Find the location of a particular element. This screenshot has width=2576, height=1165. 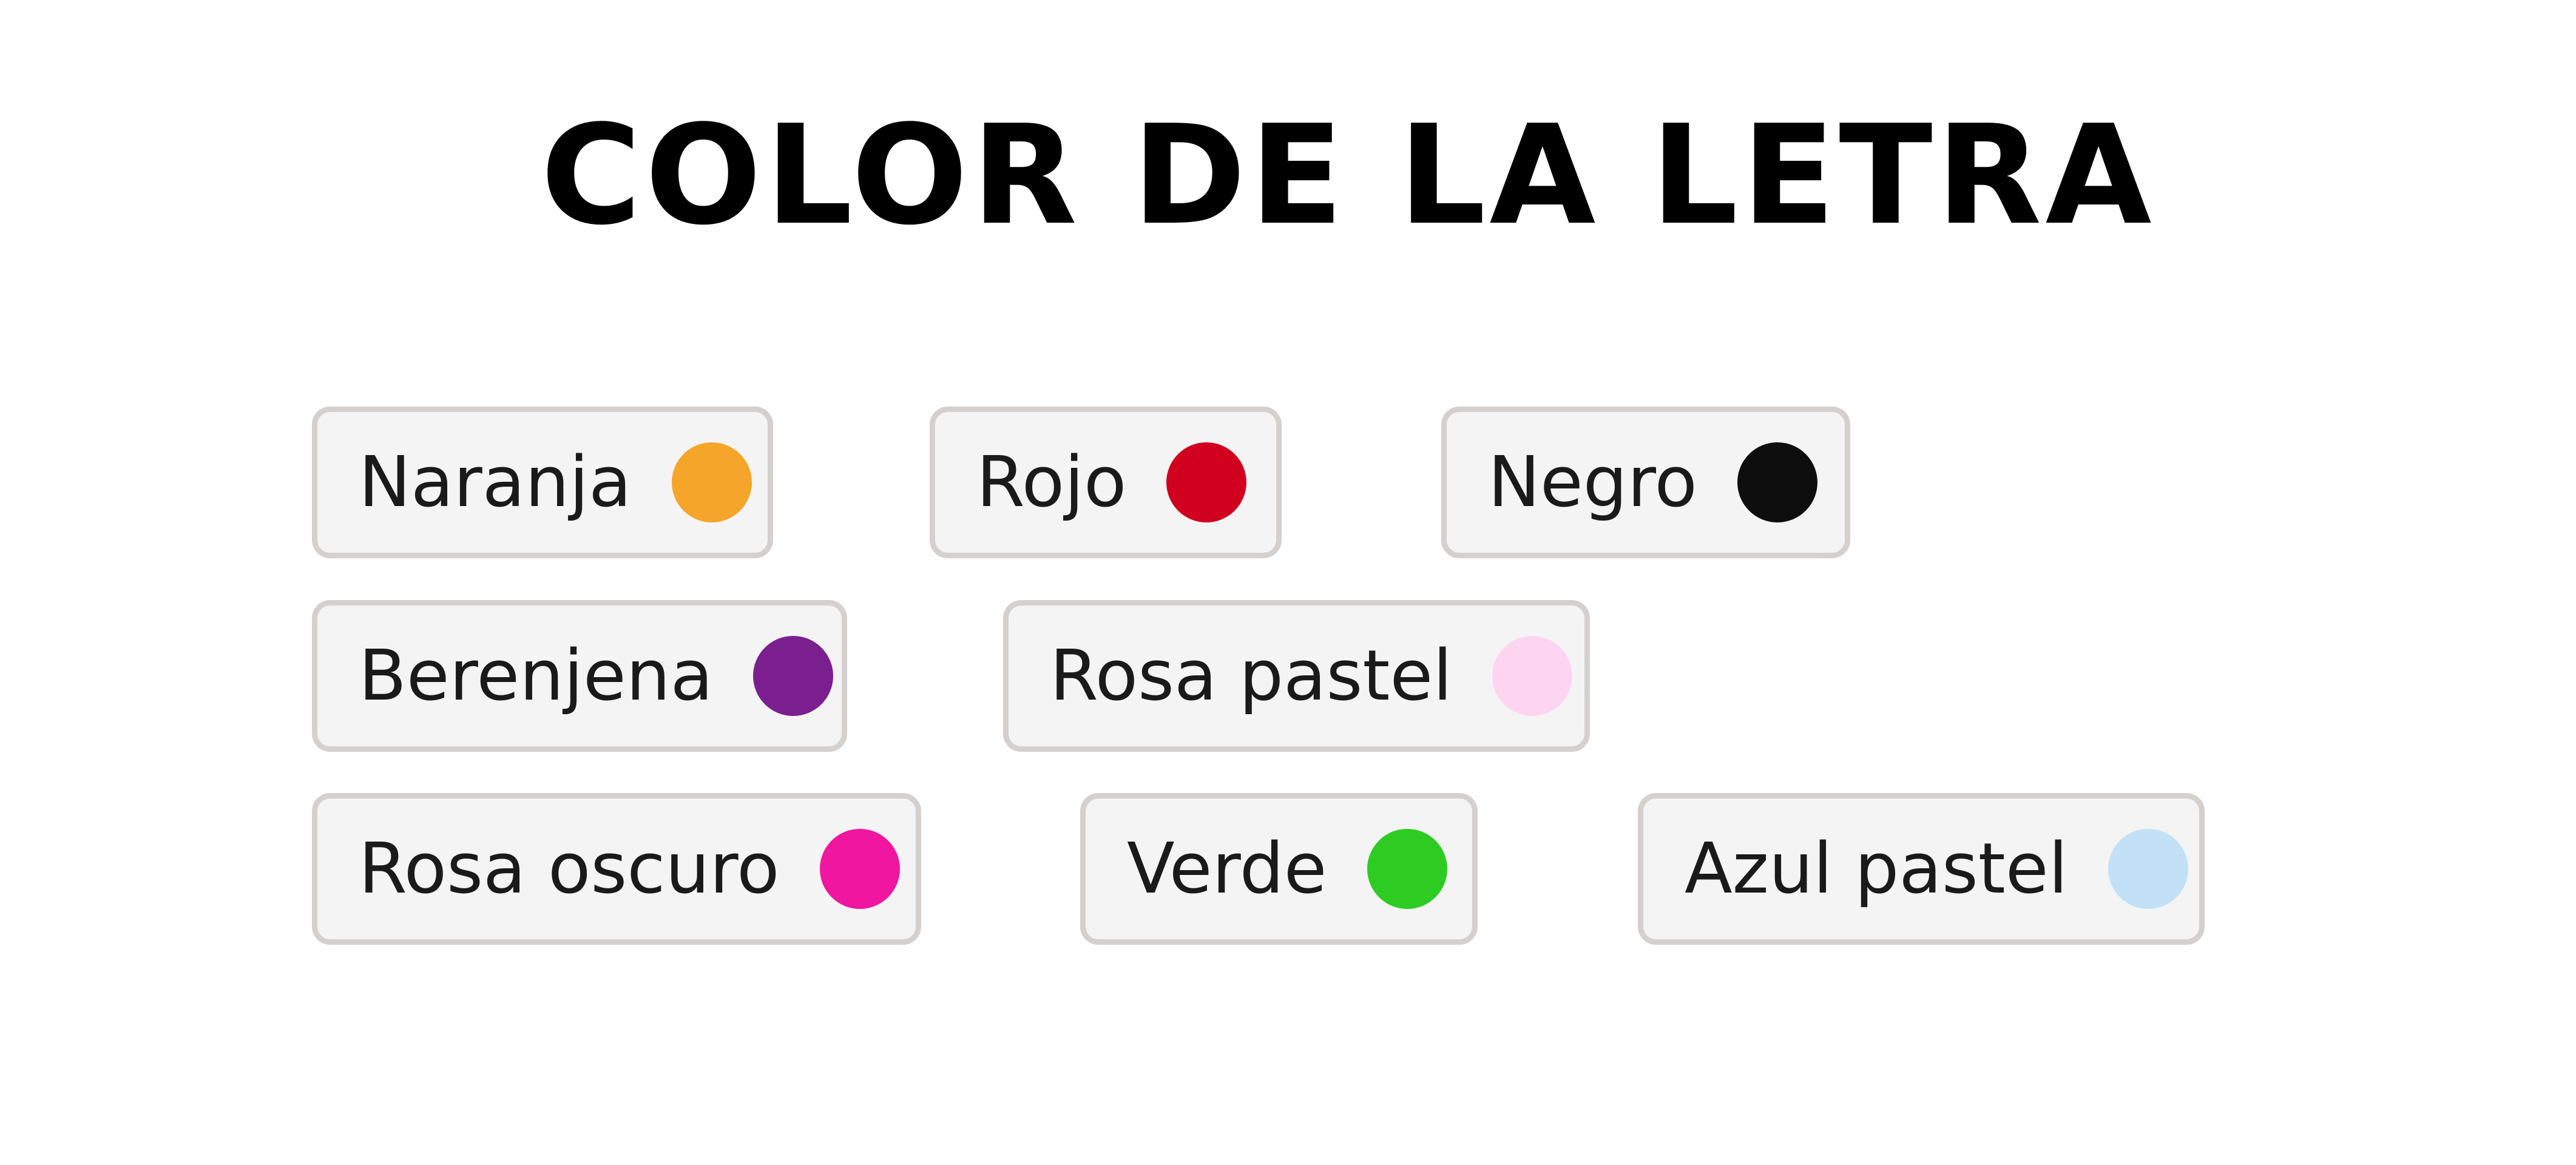

page-title: COLOR DE LA LETRA is located at coordinates (1348, 175).